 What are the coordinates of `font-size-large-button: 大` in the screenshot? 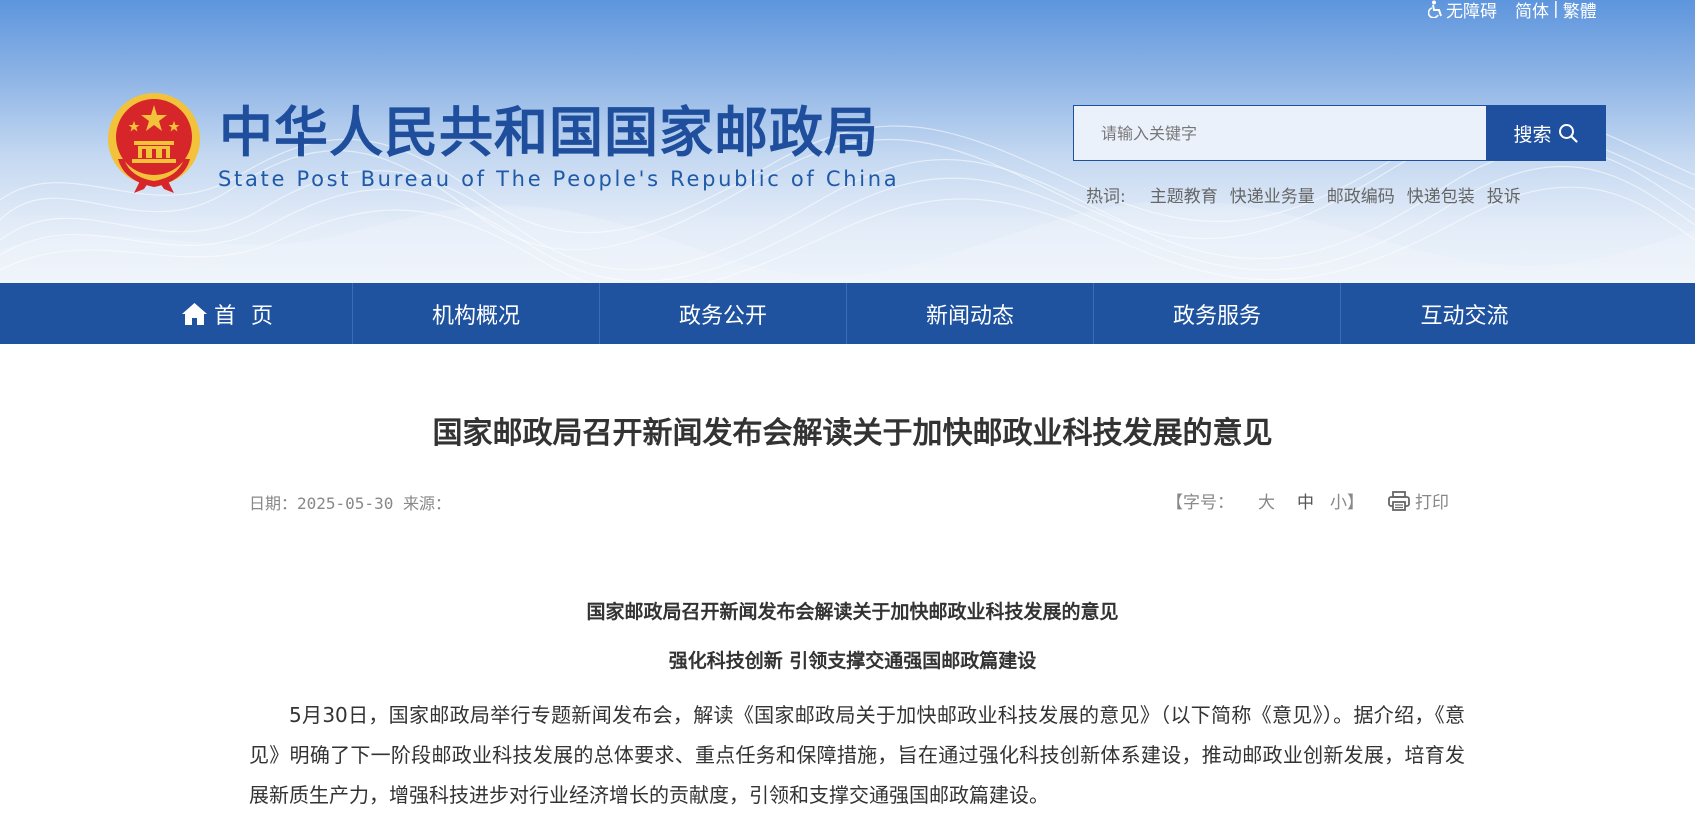 It's located at (1266, 500).